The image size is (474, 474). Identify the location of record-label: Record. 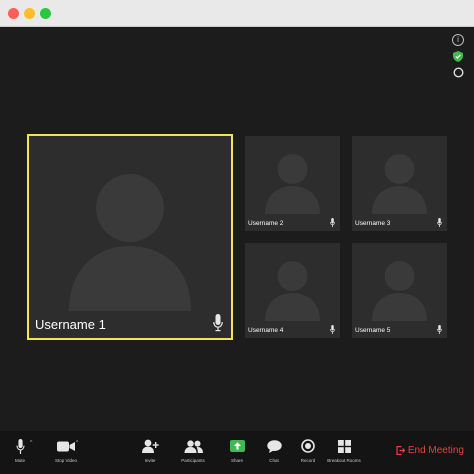
(308, 460).